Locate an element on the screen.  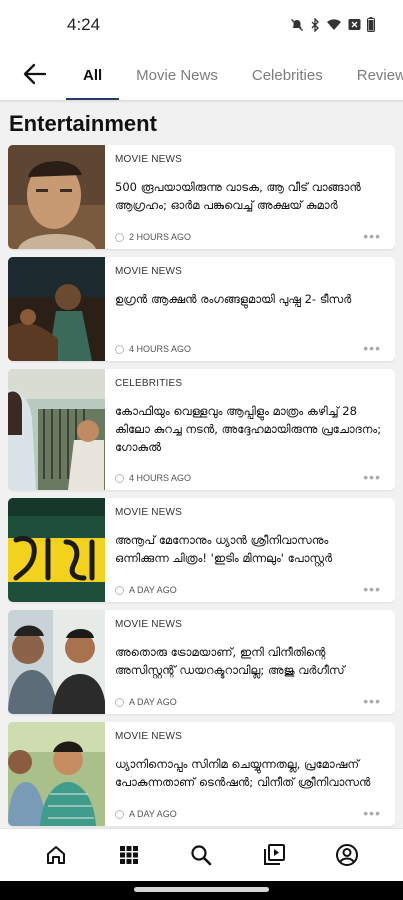
account-icon is located at coordinates (346, 855).